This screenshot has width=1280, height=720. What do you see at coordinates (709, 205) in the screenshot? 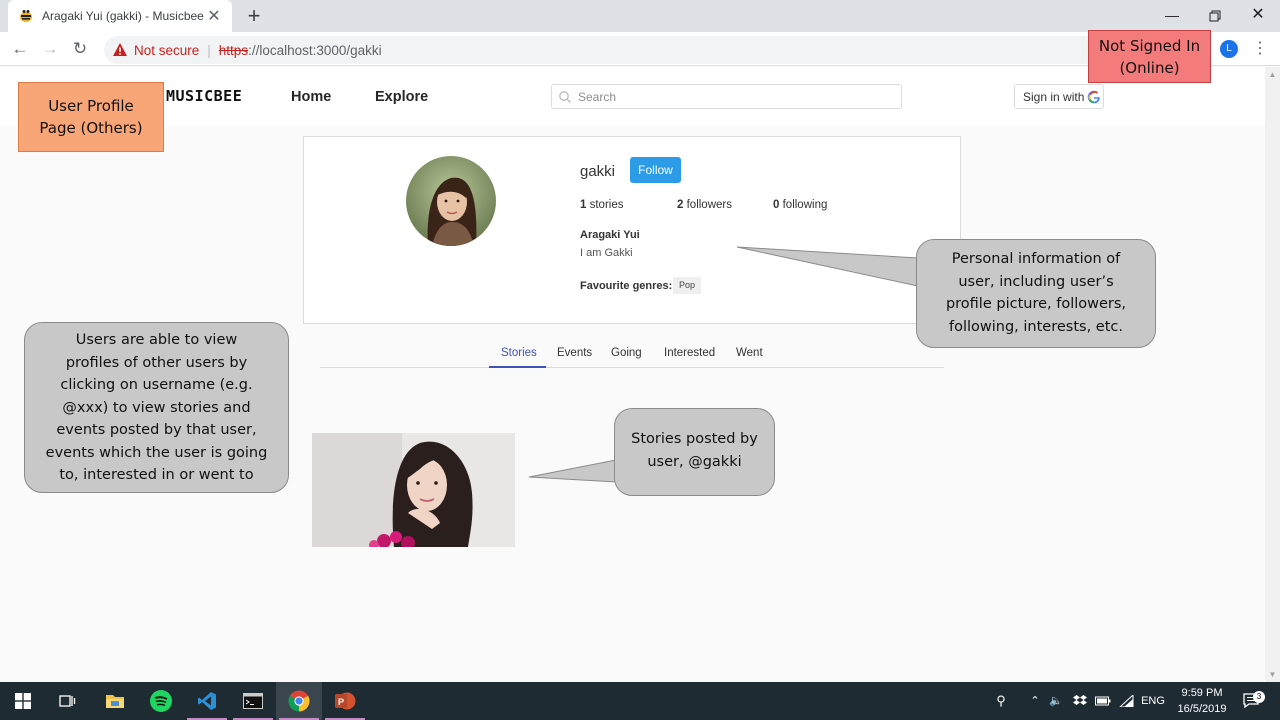
I see `followers-label: followers` at bounding box center [709, 205].